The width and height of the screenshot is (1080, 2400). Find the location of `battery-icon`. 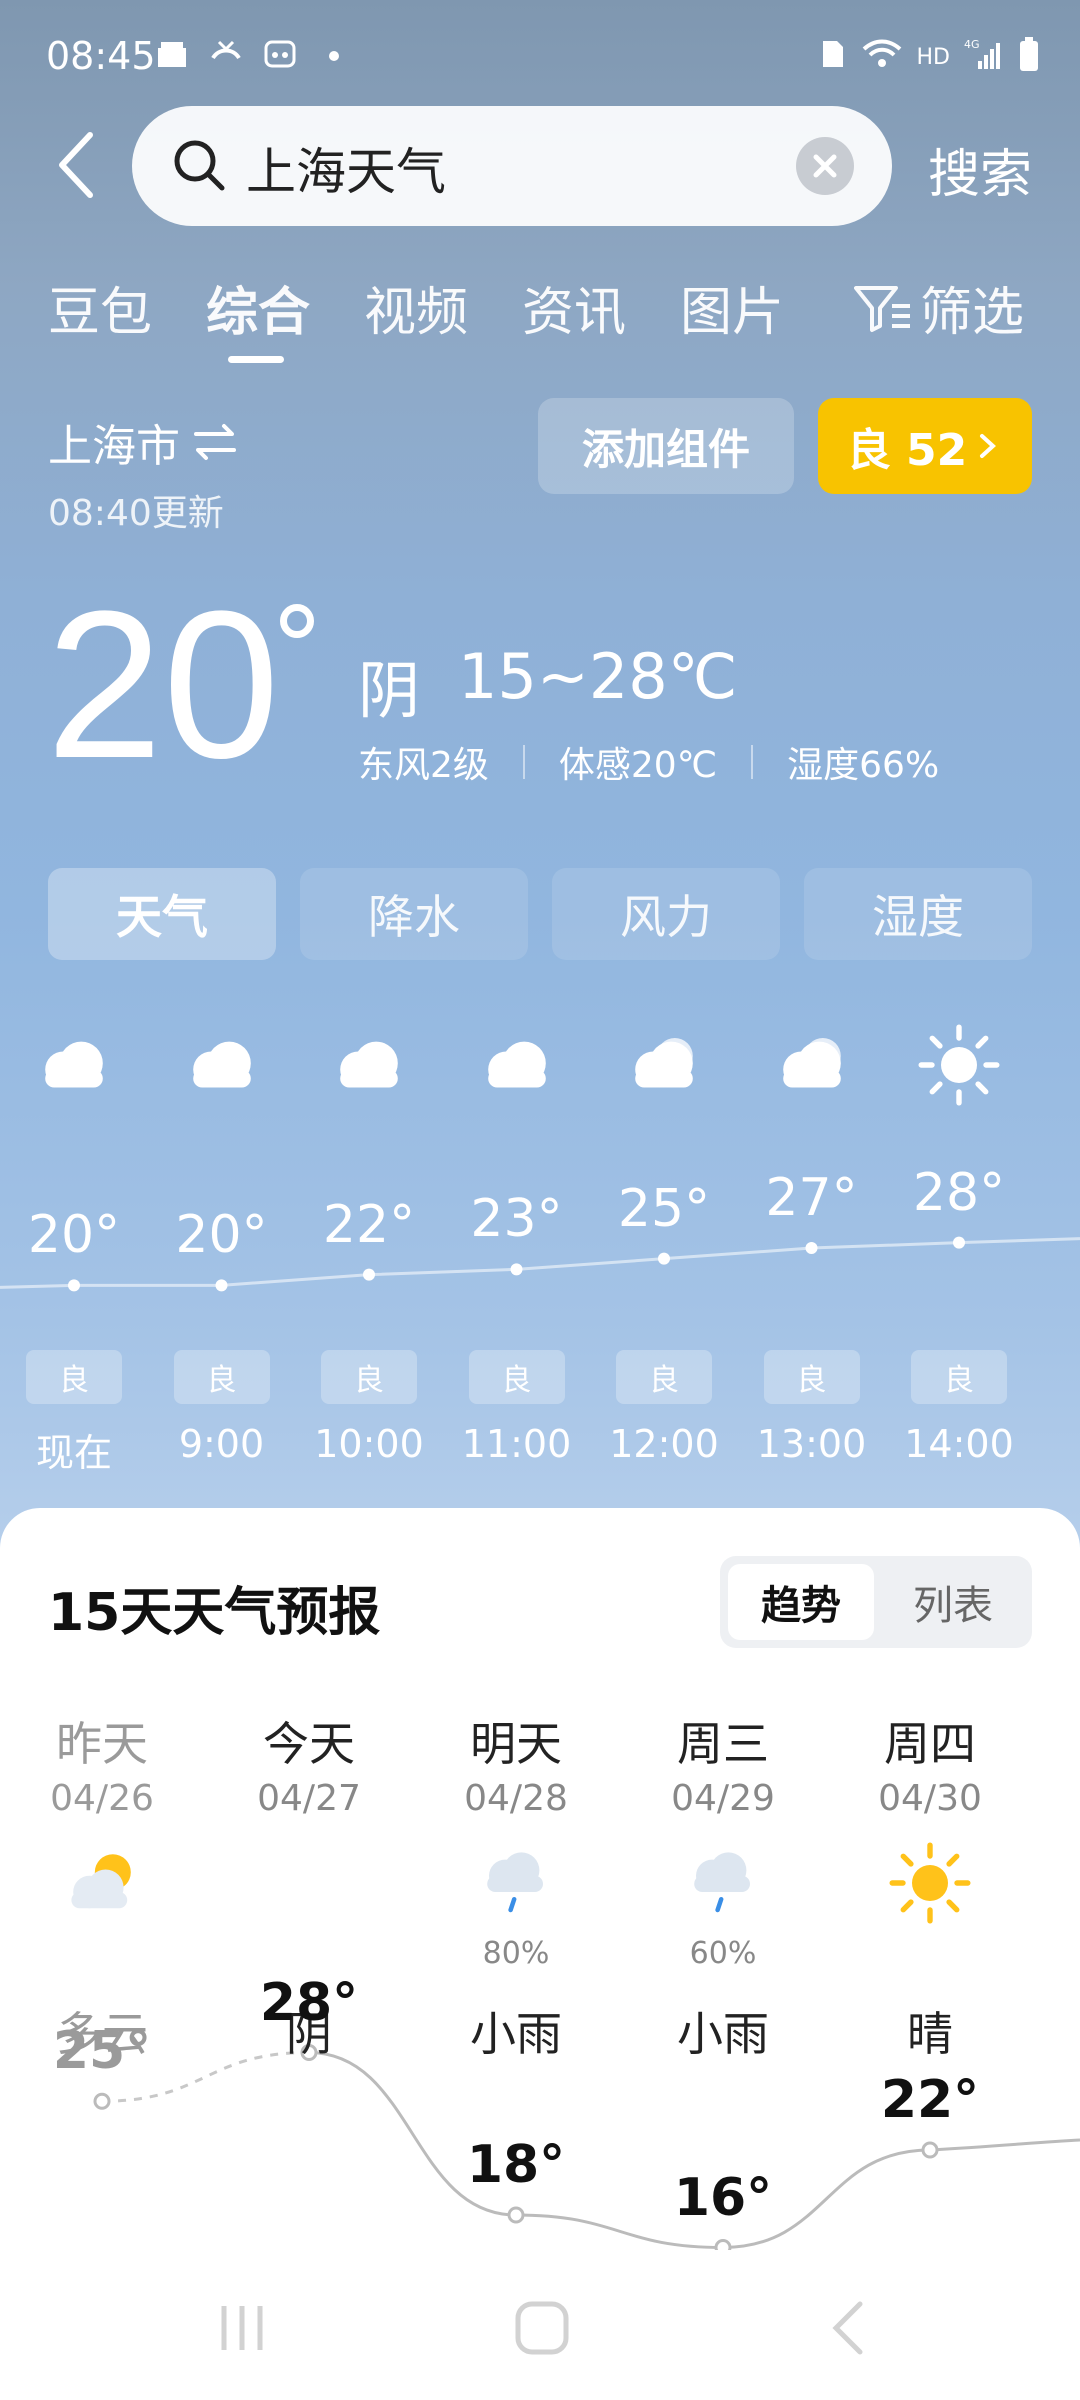

battery-icon is located at coordinates (1029, 57).